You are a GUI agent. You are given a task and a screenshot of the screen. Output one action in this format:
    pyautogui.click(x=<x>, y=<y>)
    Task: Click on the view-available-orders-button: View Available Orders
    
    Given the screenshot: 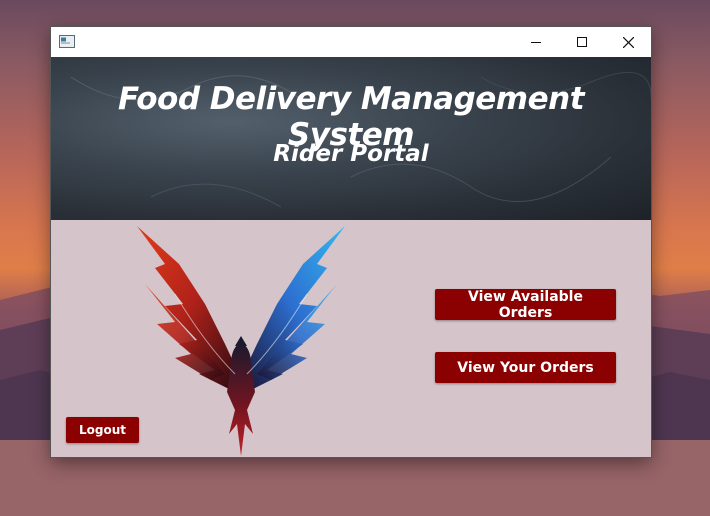 What is the action you would take?
    pyautogui.click(x=525, y=305)
    